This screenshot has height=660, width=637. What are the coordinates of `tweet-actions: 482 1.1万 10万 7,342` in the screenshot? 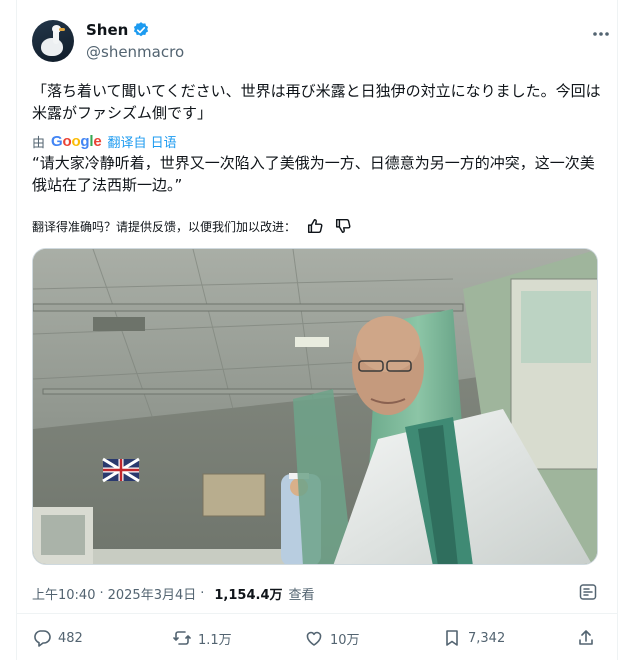 It's located at (315, 640).